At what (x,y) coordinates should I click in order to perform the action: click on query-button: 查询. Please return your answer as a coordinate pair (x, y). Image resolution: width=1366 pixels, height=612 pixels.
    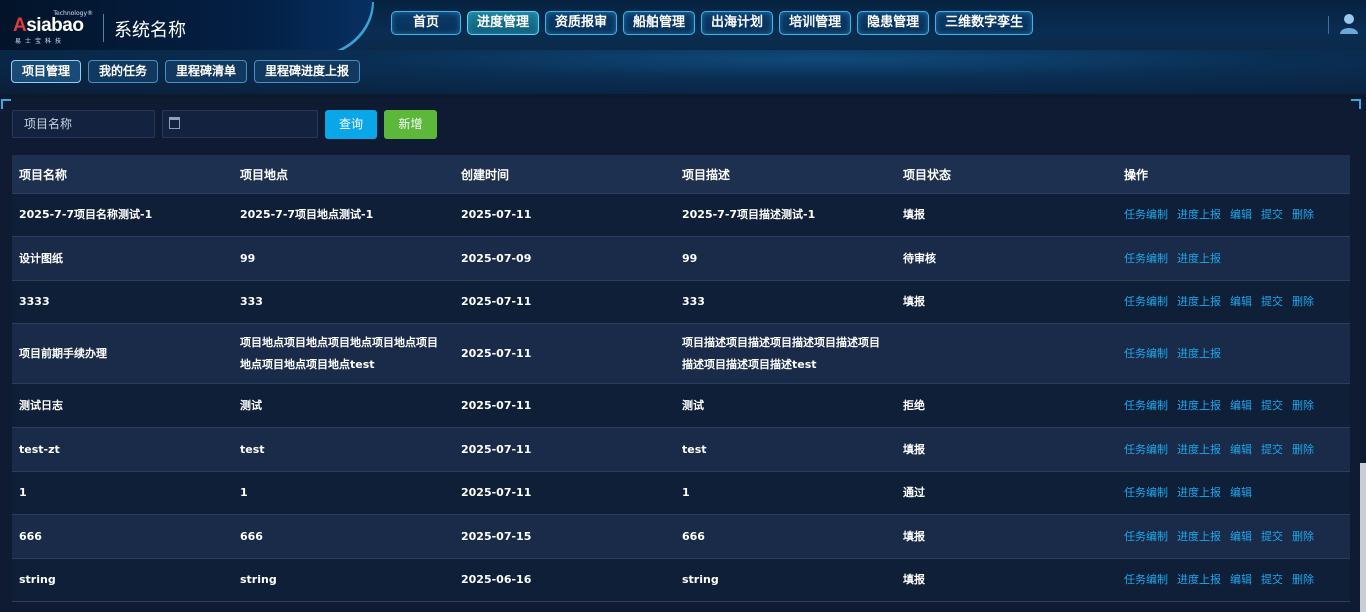
    Looking at the image, I should click on (351, 124).